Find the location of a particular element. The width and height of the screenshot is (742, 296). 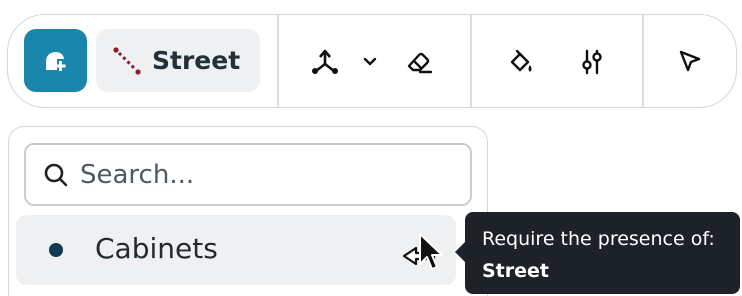

style-settings-button is located at coordinates (592, 62).